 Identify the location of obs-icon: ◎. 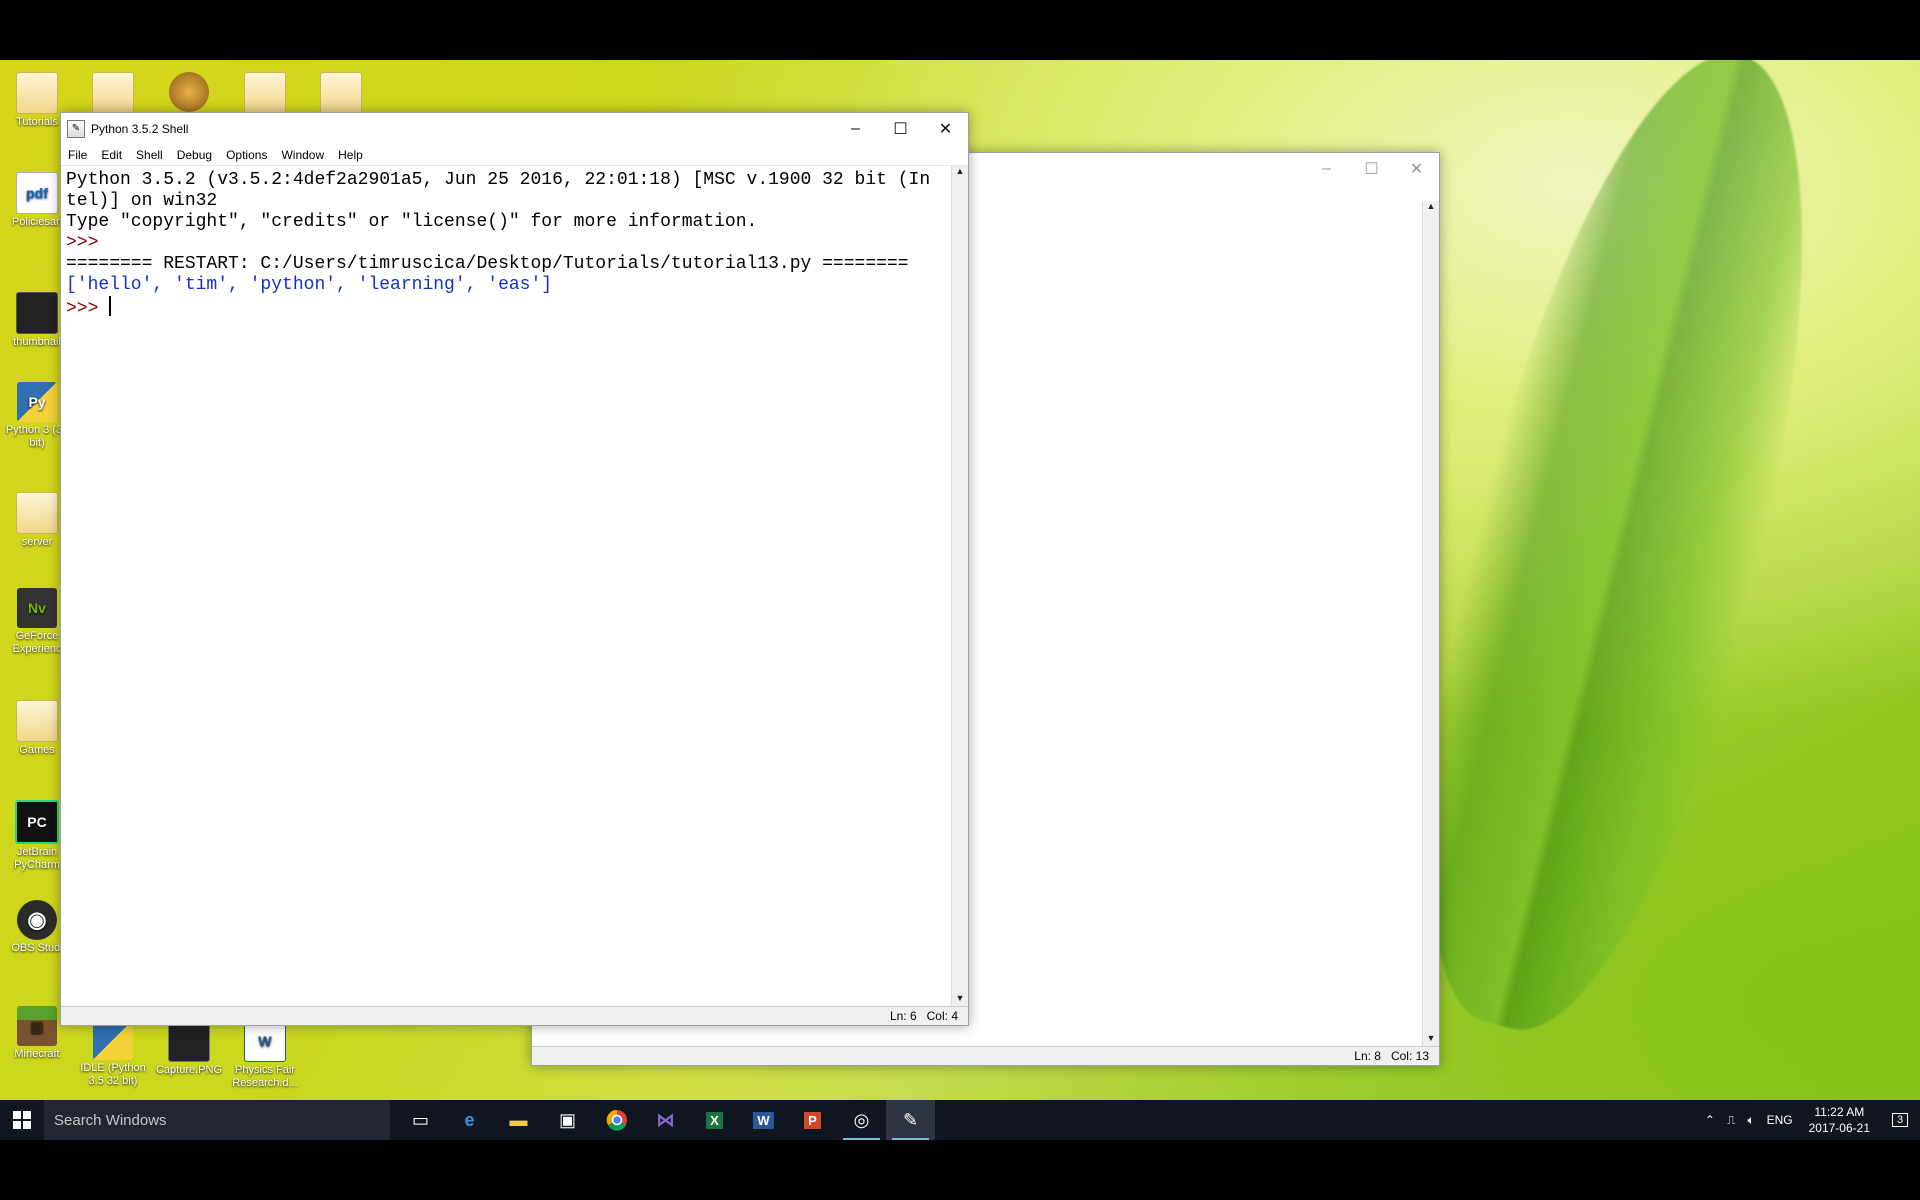
(861, 1120).